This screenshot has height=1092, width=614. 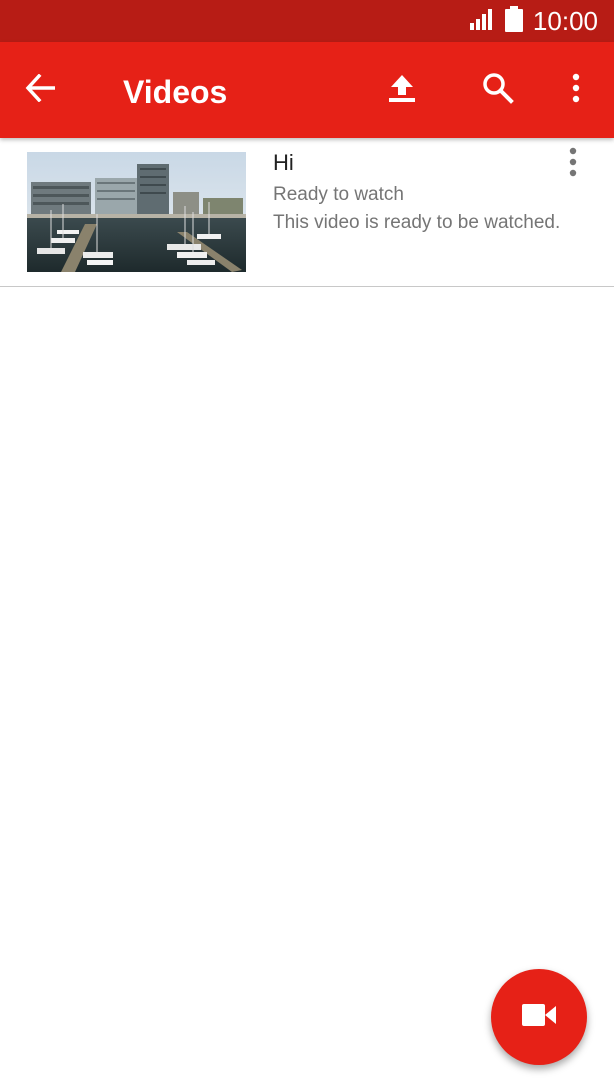 I want to click on search-icon, so click(x=498, y=90).